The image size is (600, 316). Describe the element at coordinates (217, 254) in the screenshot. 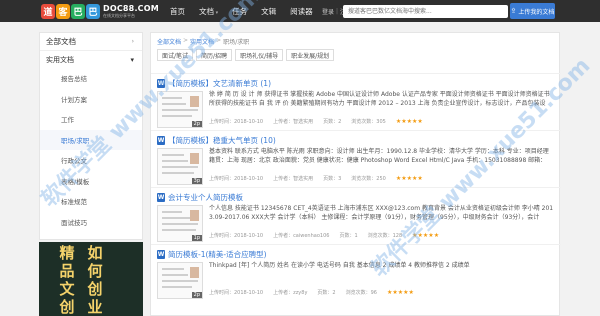

I see `document-title: 简历模板-1(精美-适合应聘型)` at that location.